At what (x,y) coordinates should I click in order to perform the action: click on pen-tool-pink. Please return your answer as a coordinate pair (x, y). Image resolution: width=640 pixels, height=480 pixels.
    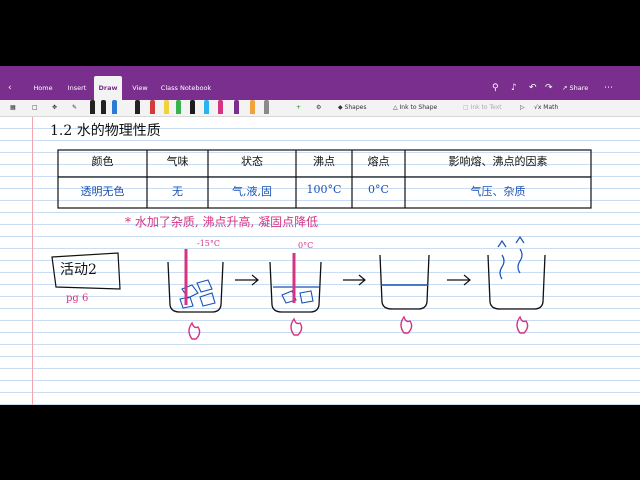
    Looking at the image, I should click on (220, 107).